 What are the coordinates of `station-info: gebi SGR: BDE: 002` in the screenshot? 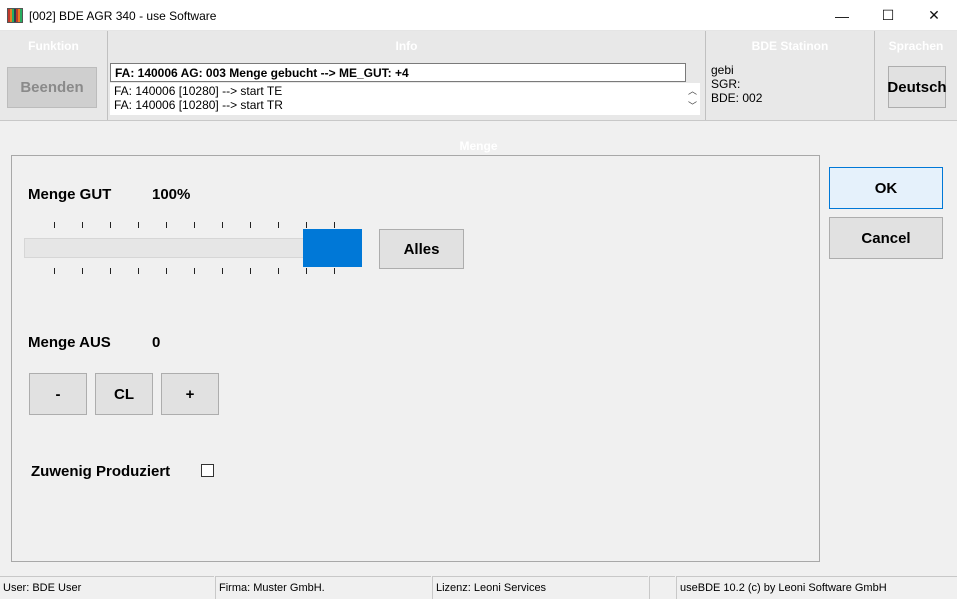 It's located at (736, 84).